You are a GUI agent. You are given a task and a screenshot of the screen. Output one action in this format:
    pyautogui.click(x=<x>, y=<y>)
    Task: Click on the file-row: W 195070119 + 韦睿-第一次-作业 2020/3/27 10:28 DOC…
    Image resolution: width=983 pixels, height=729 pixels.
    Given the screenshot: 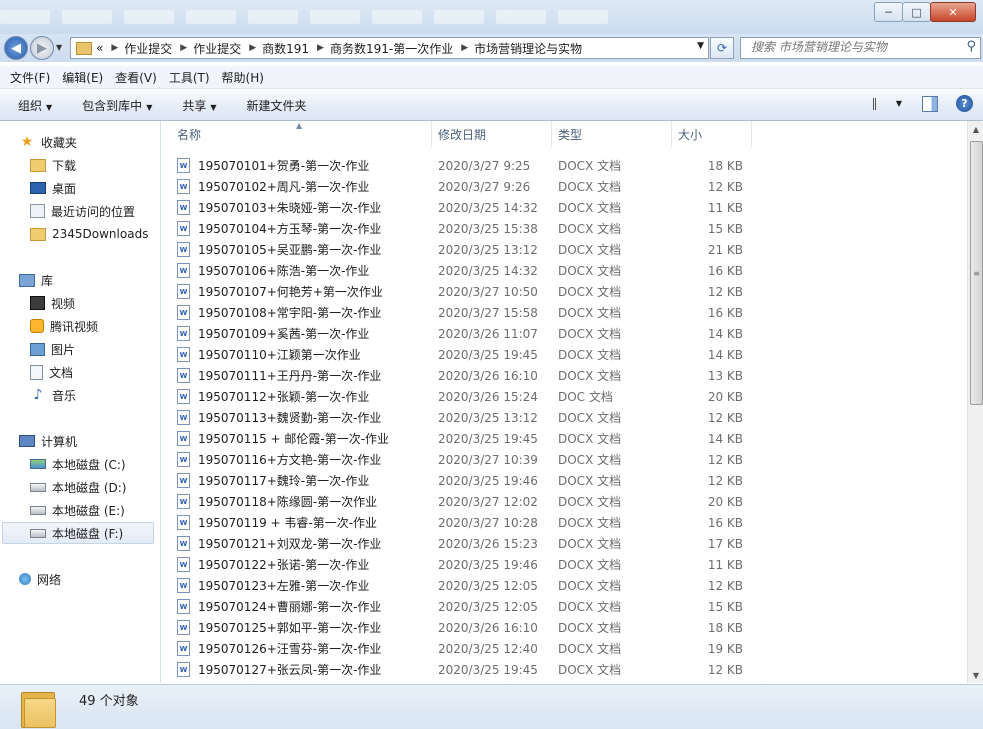 What is the action you would take?
    pyautogui.click(x=564, y=522)
    